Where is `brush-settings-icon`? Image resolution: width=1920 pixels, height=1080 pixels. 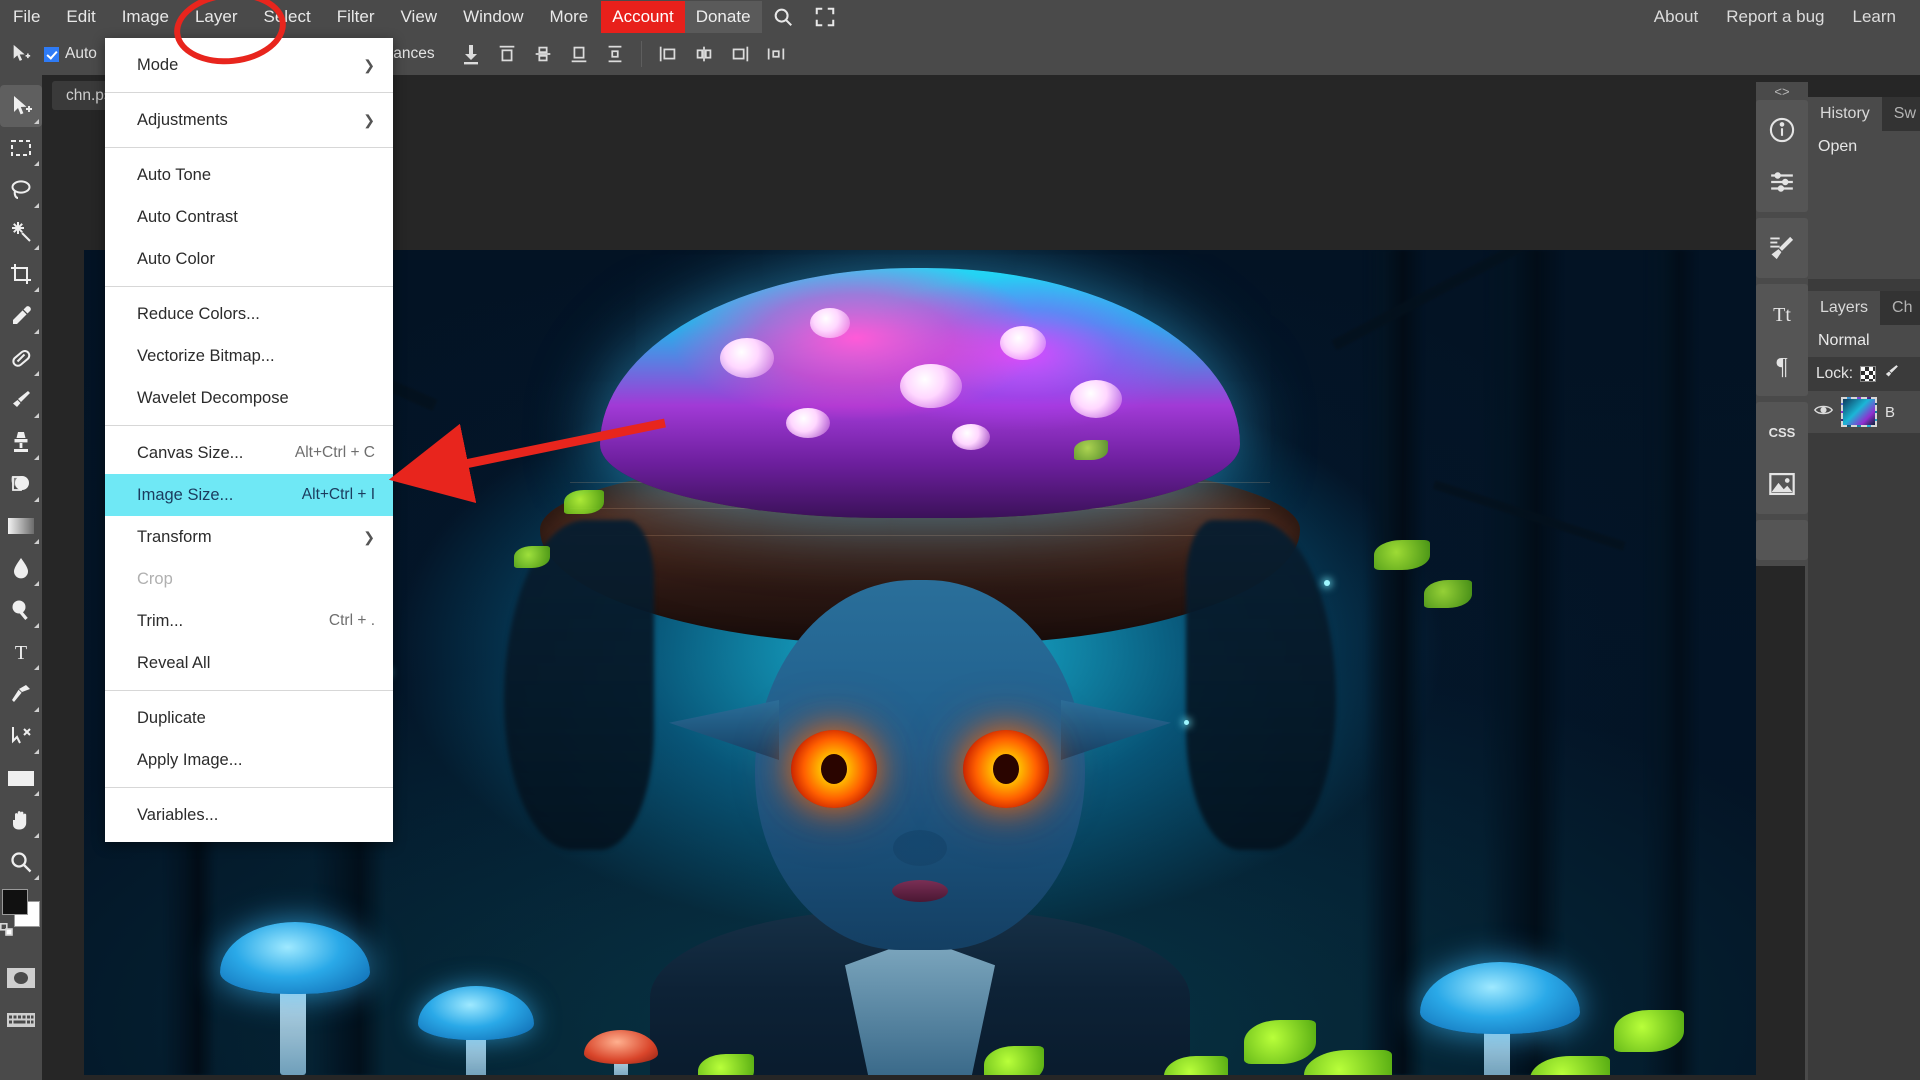 brush-settings-icon is located at coordinates (1782, 248).